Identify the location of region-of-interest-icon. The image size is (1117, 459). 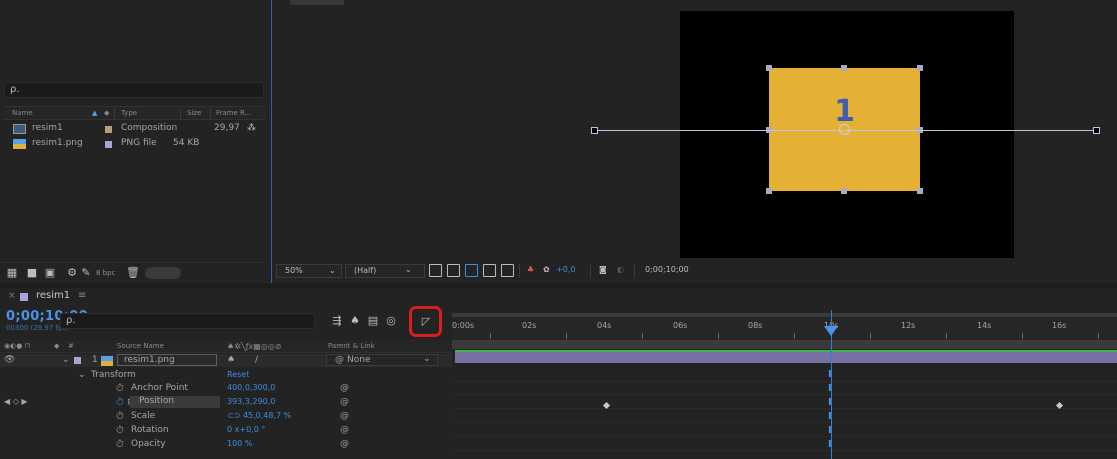
(489, 270).